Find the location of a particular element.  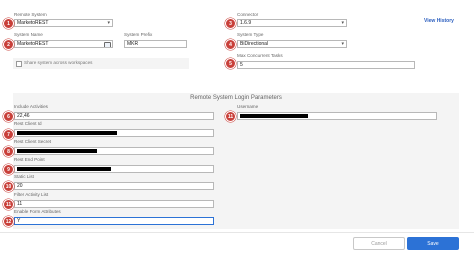

system-type-value: BiDirectional is located at coordinates (254, 44).